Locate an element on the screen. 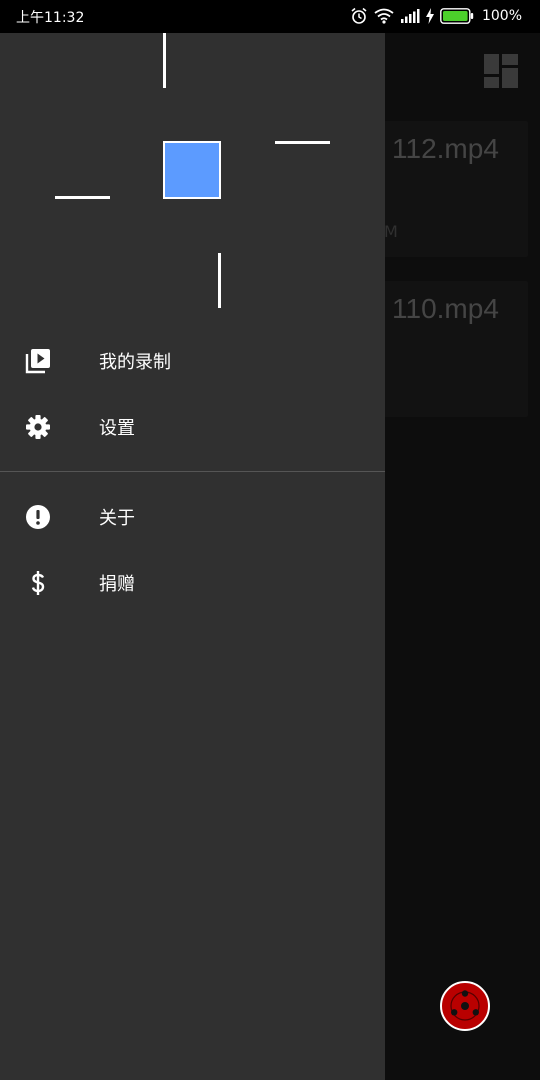 The height and width of the screenshot is (1080, 540). logo-square is located at coordinates (192, 170).